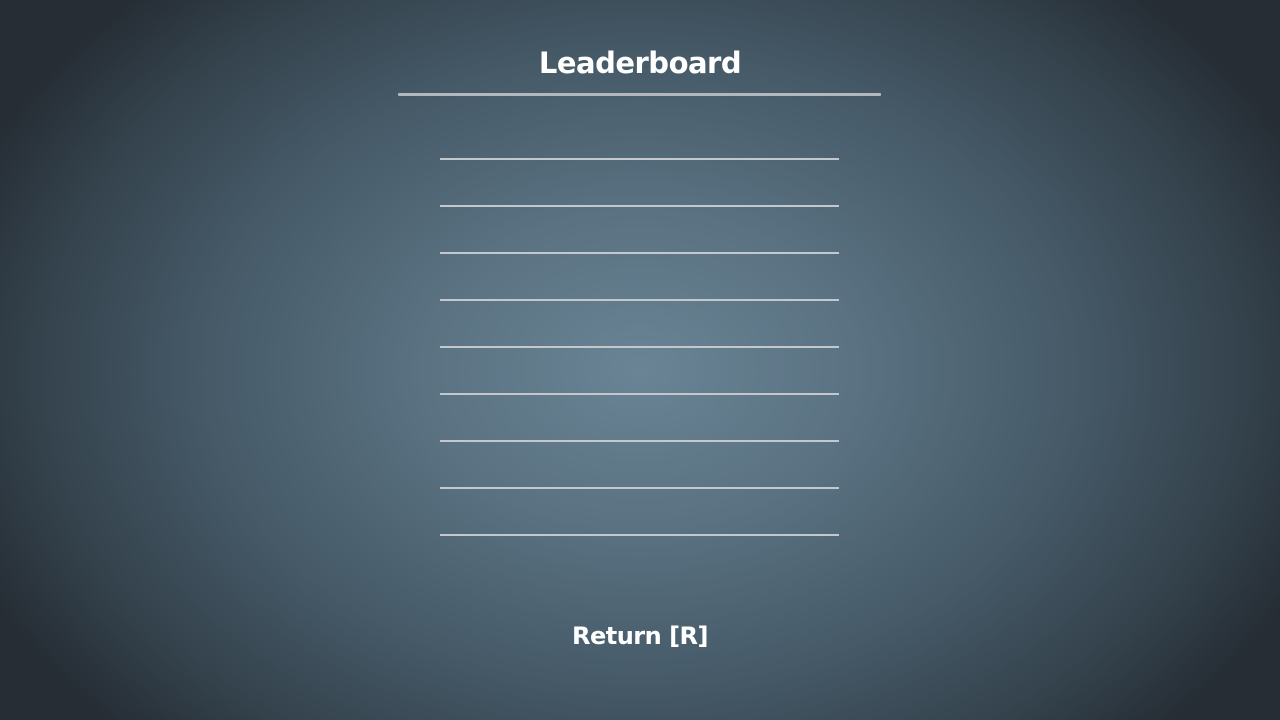 The width and height of the screenshot is (1280, 720). What do you see at coordinates (640, 636) in the screenshot?
I see `return-button: Return [R]` at bounding box center [640, 636].